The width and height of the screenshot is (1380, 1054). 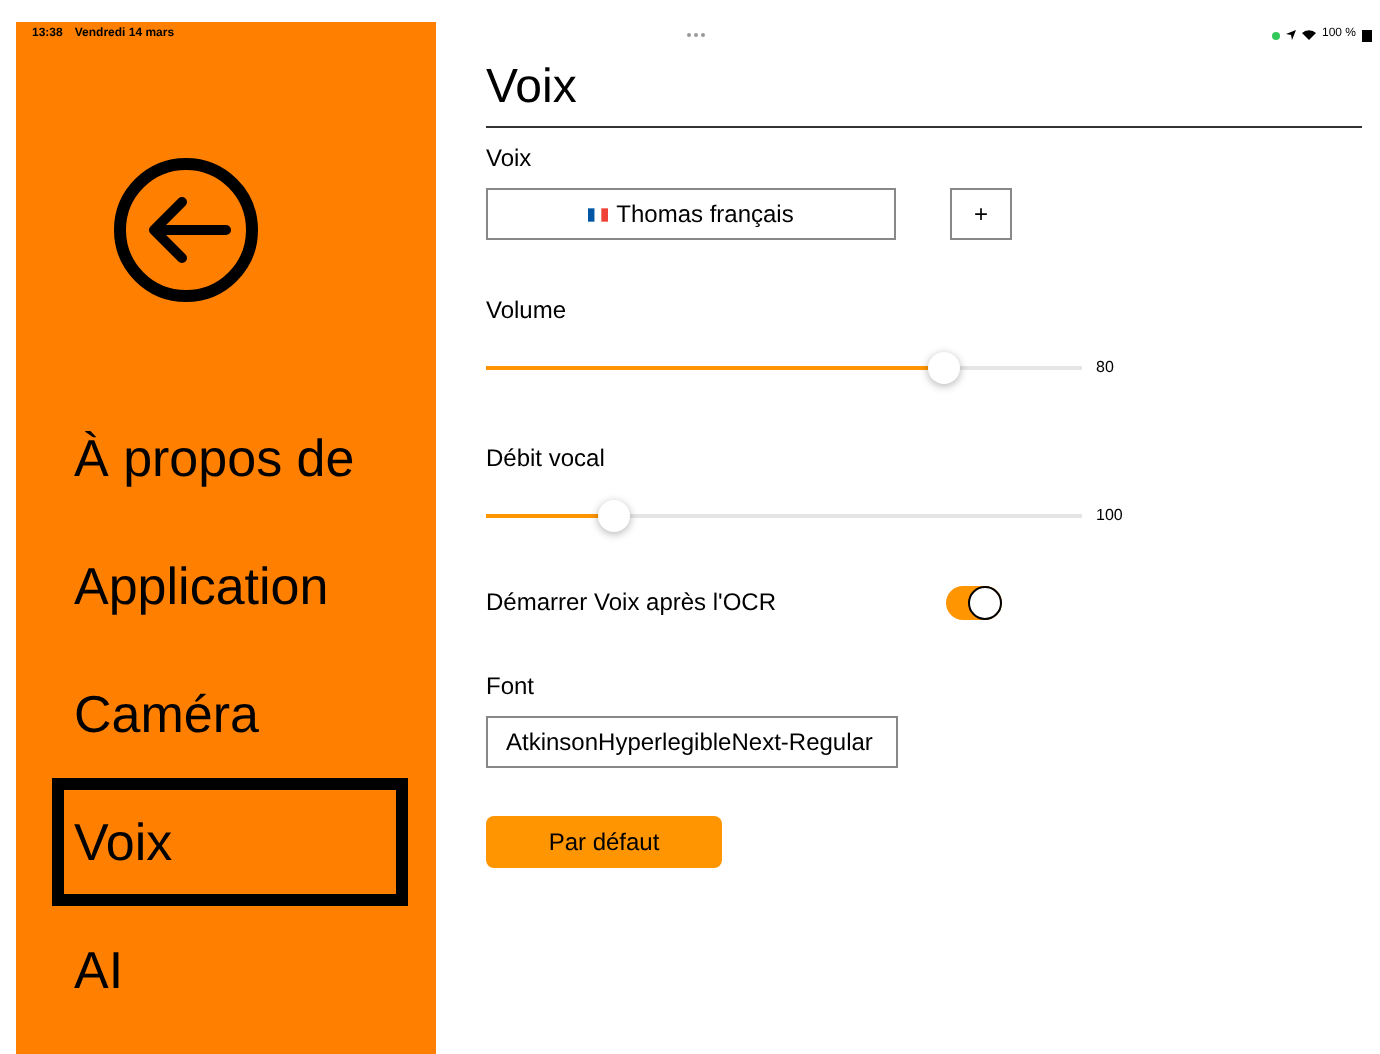 I want to click on page-title: Voix, so click(x=532, y=88).